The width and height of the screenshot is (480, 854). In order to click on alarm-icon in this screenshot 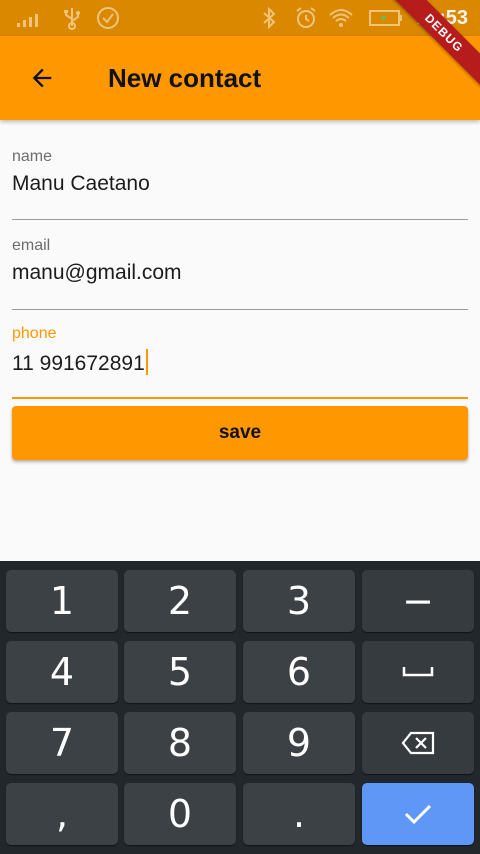, I will do `click(306, 18)`.